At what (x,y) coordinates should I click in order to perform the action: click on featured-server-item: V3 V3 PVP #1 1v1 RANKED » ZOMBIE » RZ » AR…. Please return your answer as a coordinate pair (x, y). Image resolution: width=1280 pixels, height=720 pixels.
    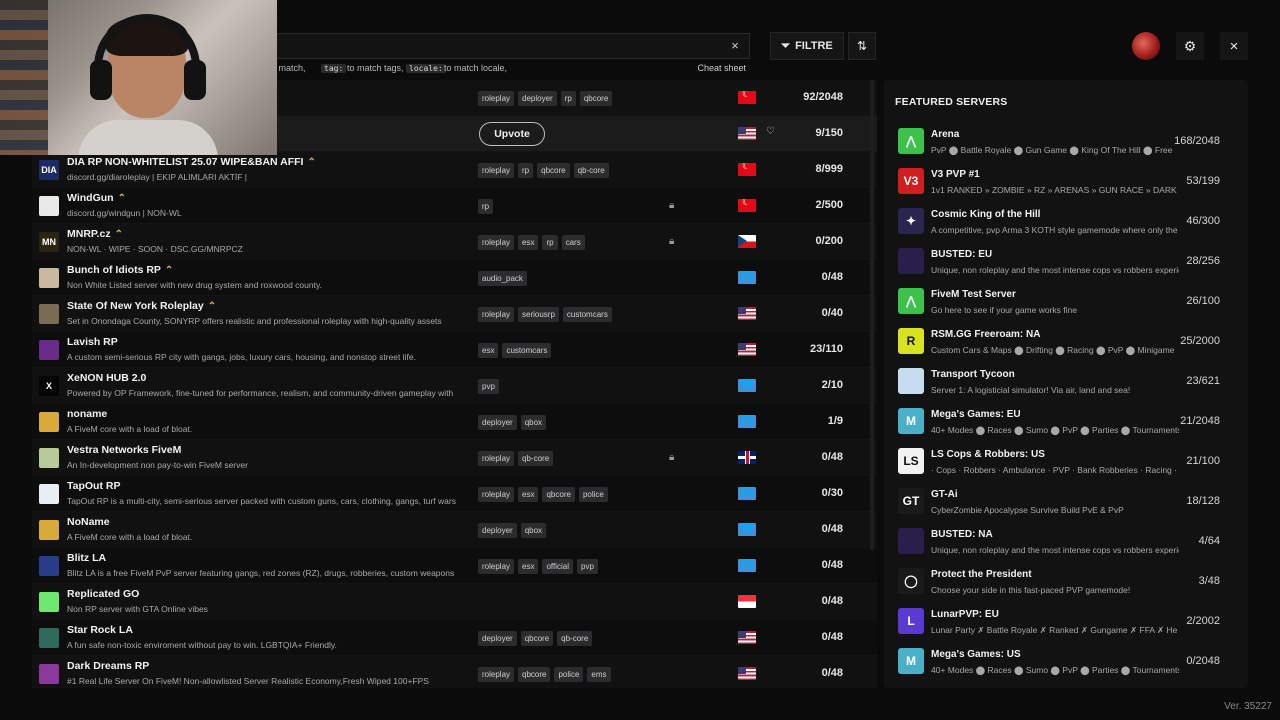
    Looking at the image, I should click on (1066, 181).